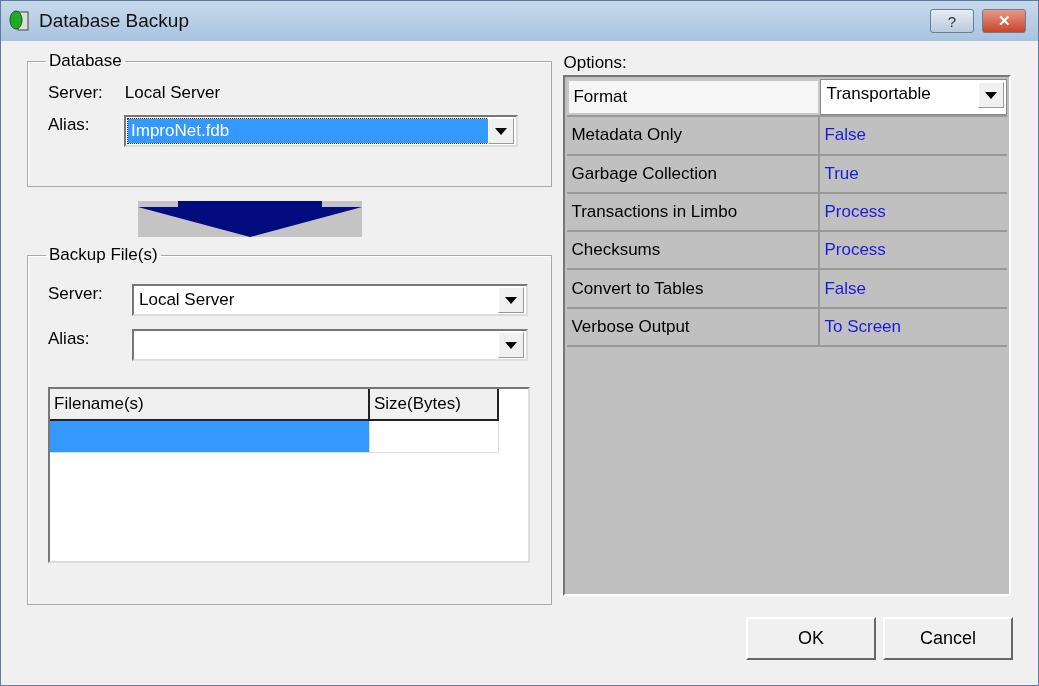 The image size is (1039, 686). I want to click on database-icon, so click(20, 21).